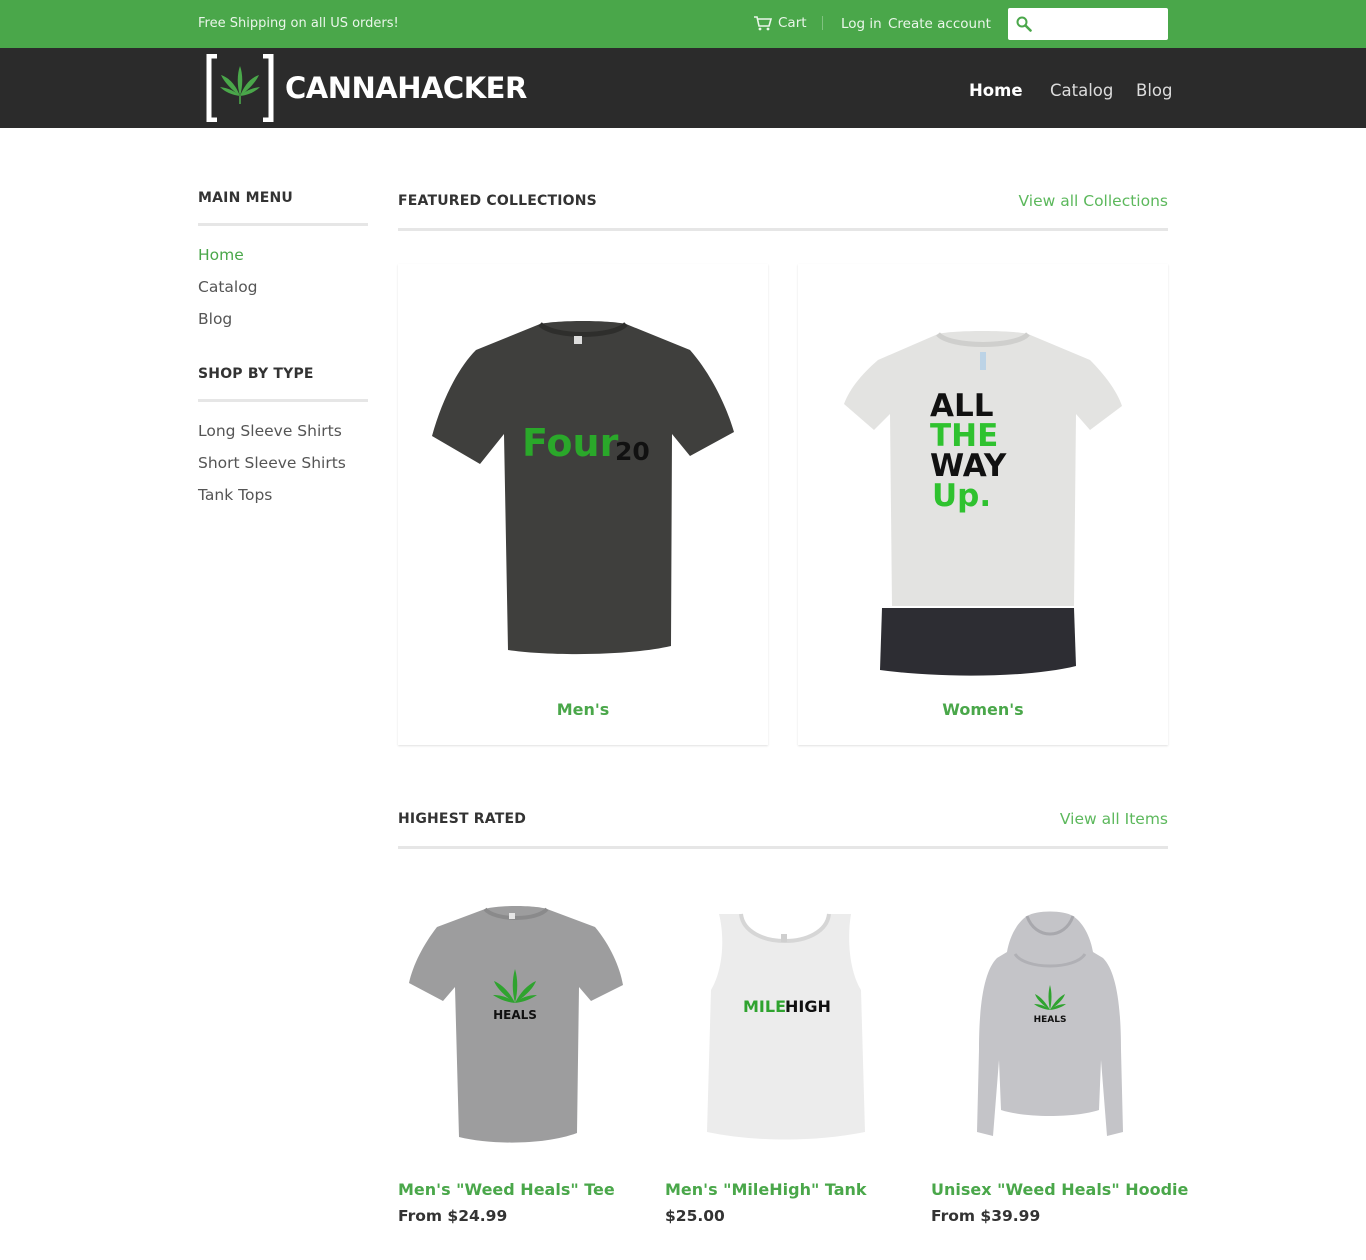  I want to click on nav-blog: Blog, so click(1154, 90).